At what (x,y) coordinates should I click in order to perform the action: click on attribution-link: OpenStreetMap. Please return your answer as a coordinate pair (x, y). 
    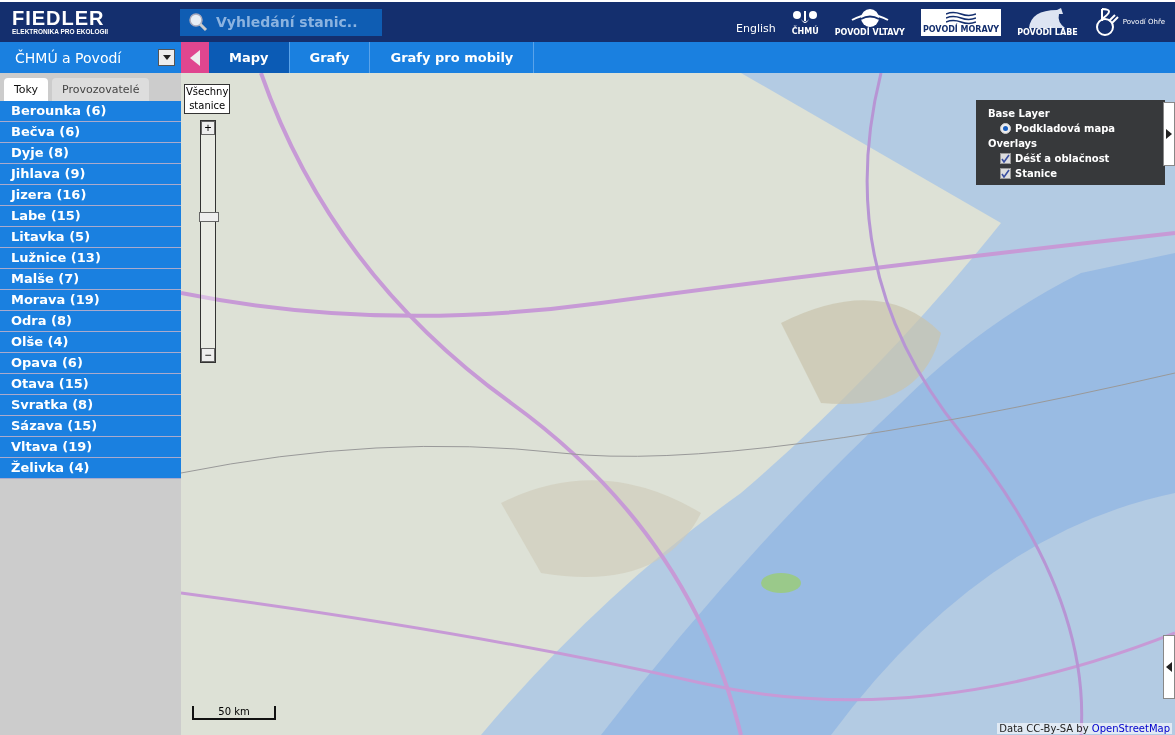
    Looking at the image, I should click on (1130, 728).